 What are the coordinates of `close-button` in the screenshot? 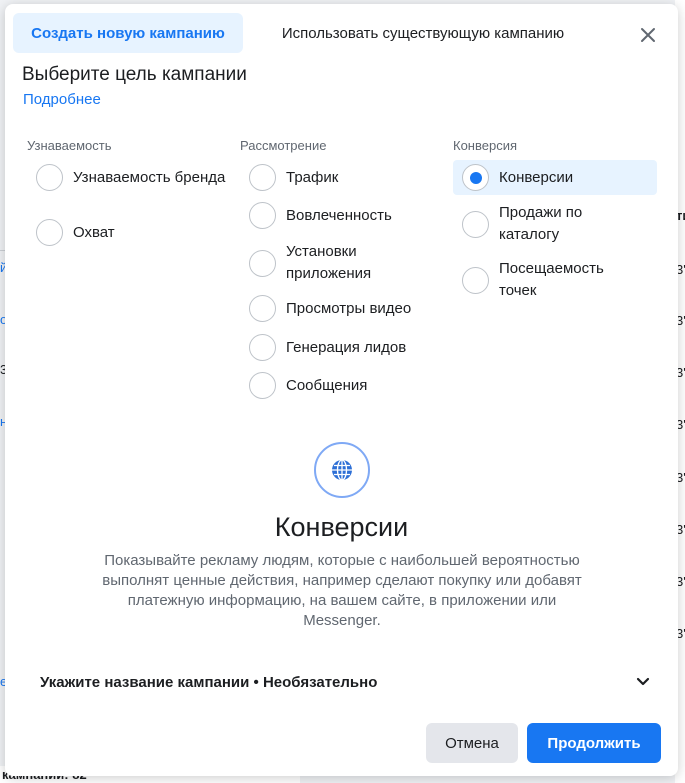 It's located at (648, 35).